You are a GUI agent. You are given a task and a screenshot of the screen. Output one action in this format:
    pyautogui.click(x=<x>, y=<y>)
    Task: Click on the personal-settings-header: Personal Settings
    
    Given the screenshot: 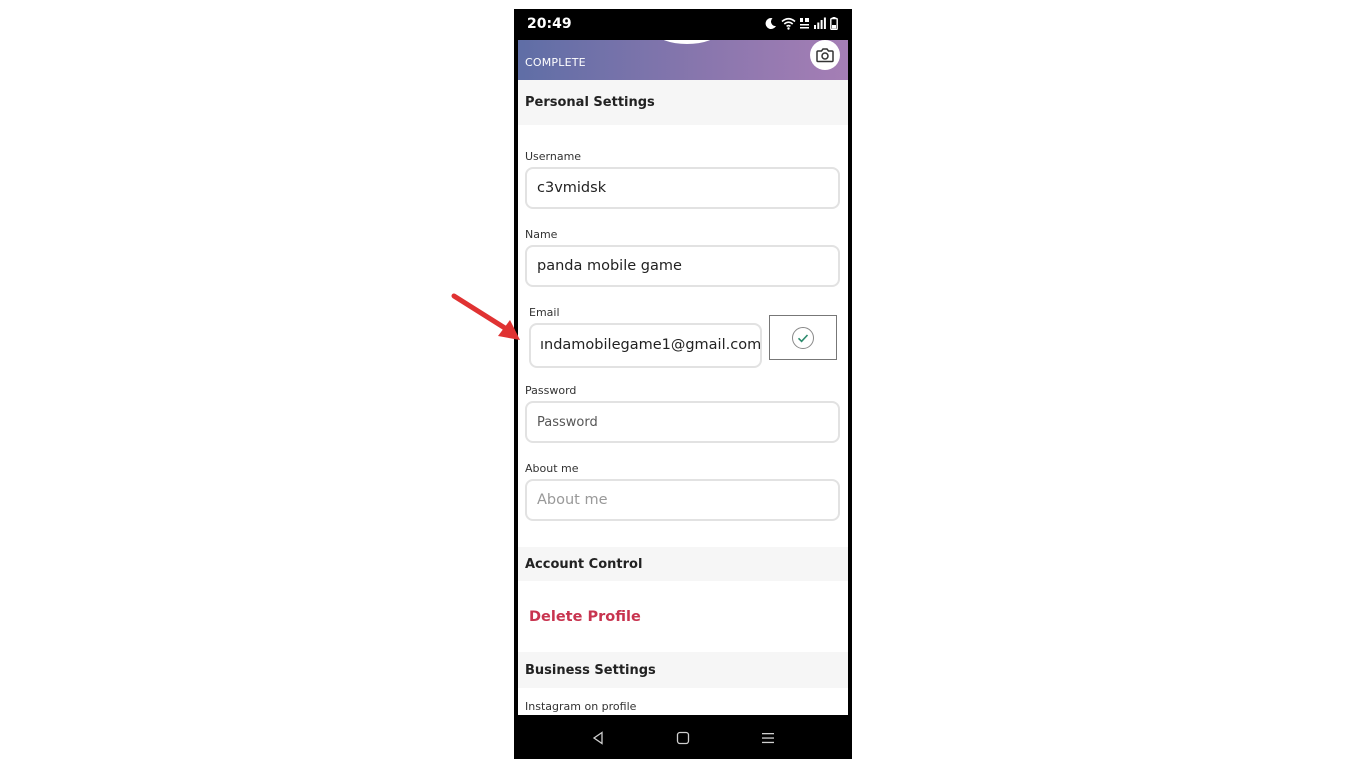 What is the action you would take?
    pyautogui.click(x=683, y=102)
    